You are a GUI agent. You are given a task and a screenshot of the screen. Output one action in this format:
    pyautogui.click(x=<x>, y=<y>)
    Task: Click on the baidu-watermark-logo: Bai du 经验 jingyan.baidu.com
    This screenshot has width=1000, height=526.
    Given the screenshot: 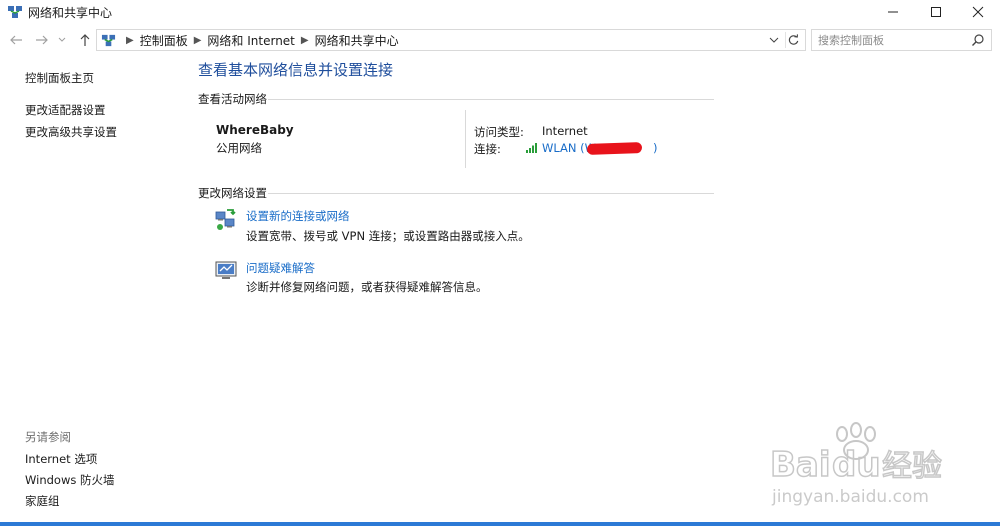 What is the action you would take?
    pyautogui.click(x=856, y=464)
    